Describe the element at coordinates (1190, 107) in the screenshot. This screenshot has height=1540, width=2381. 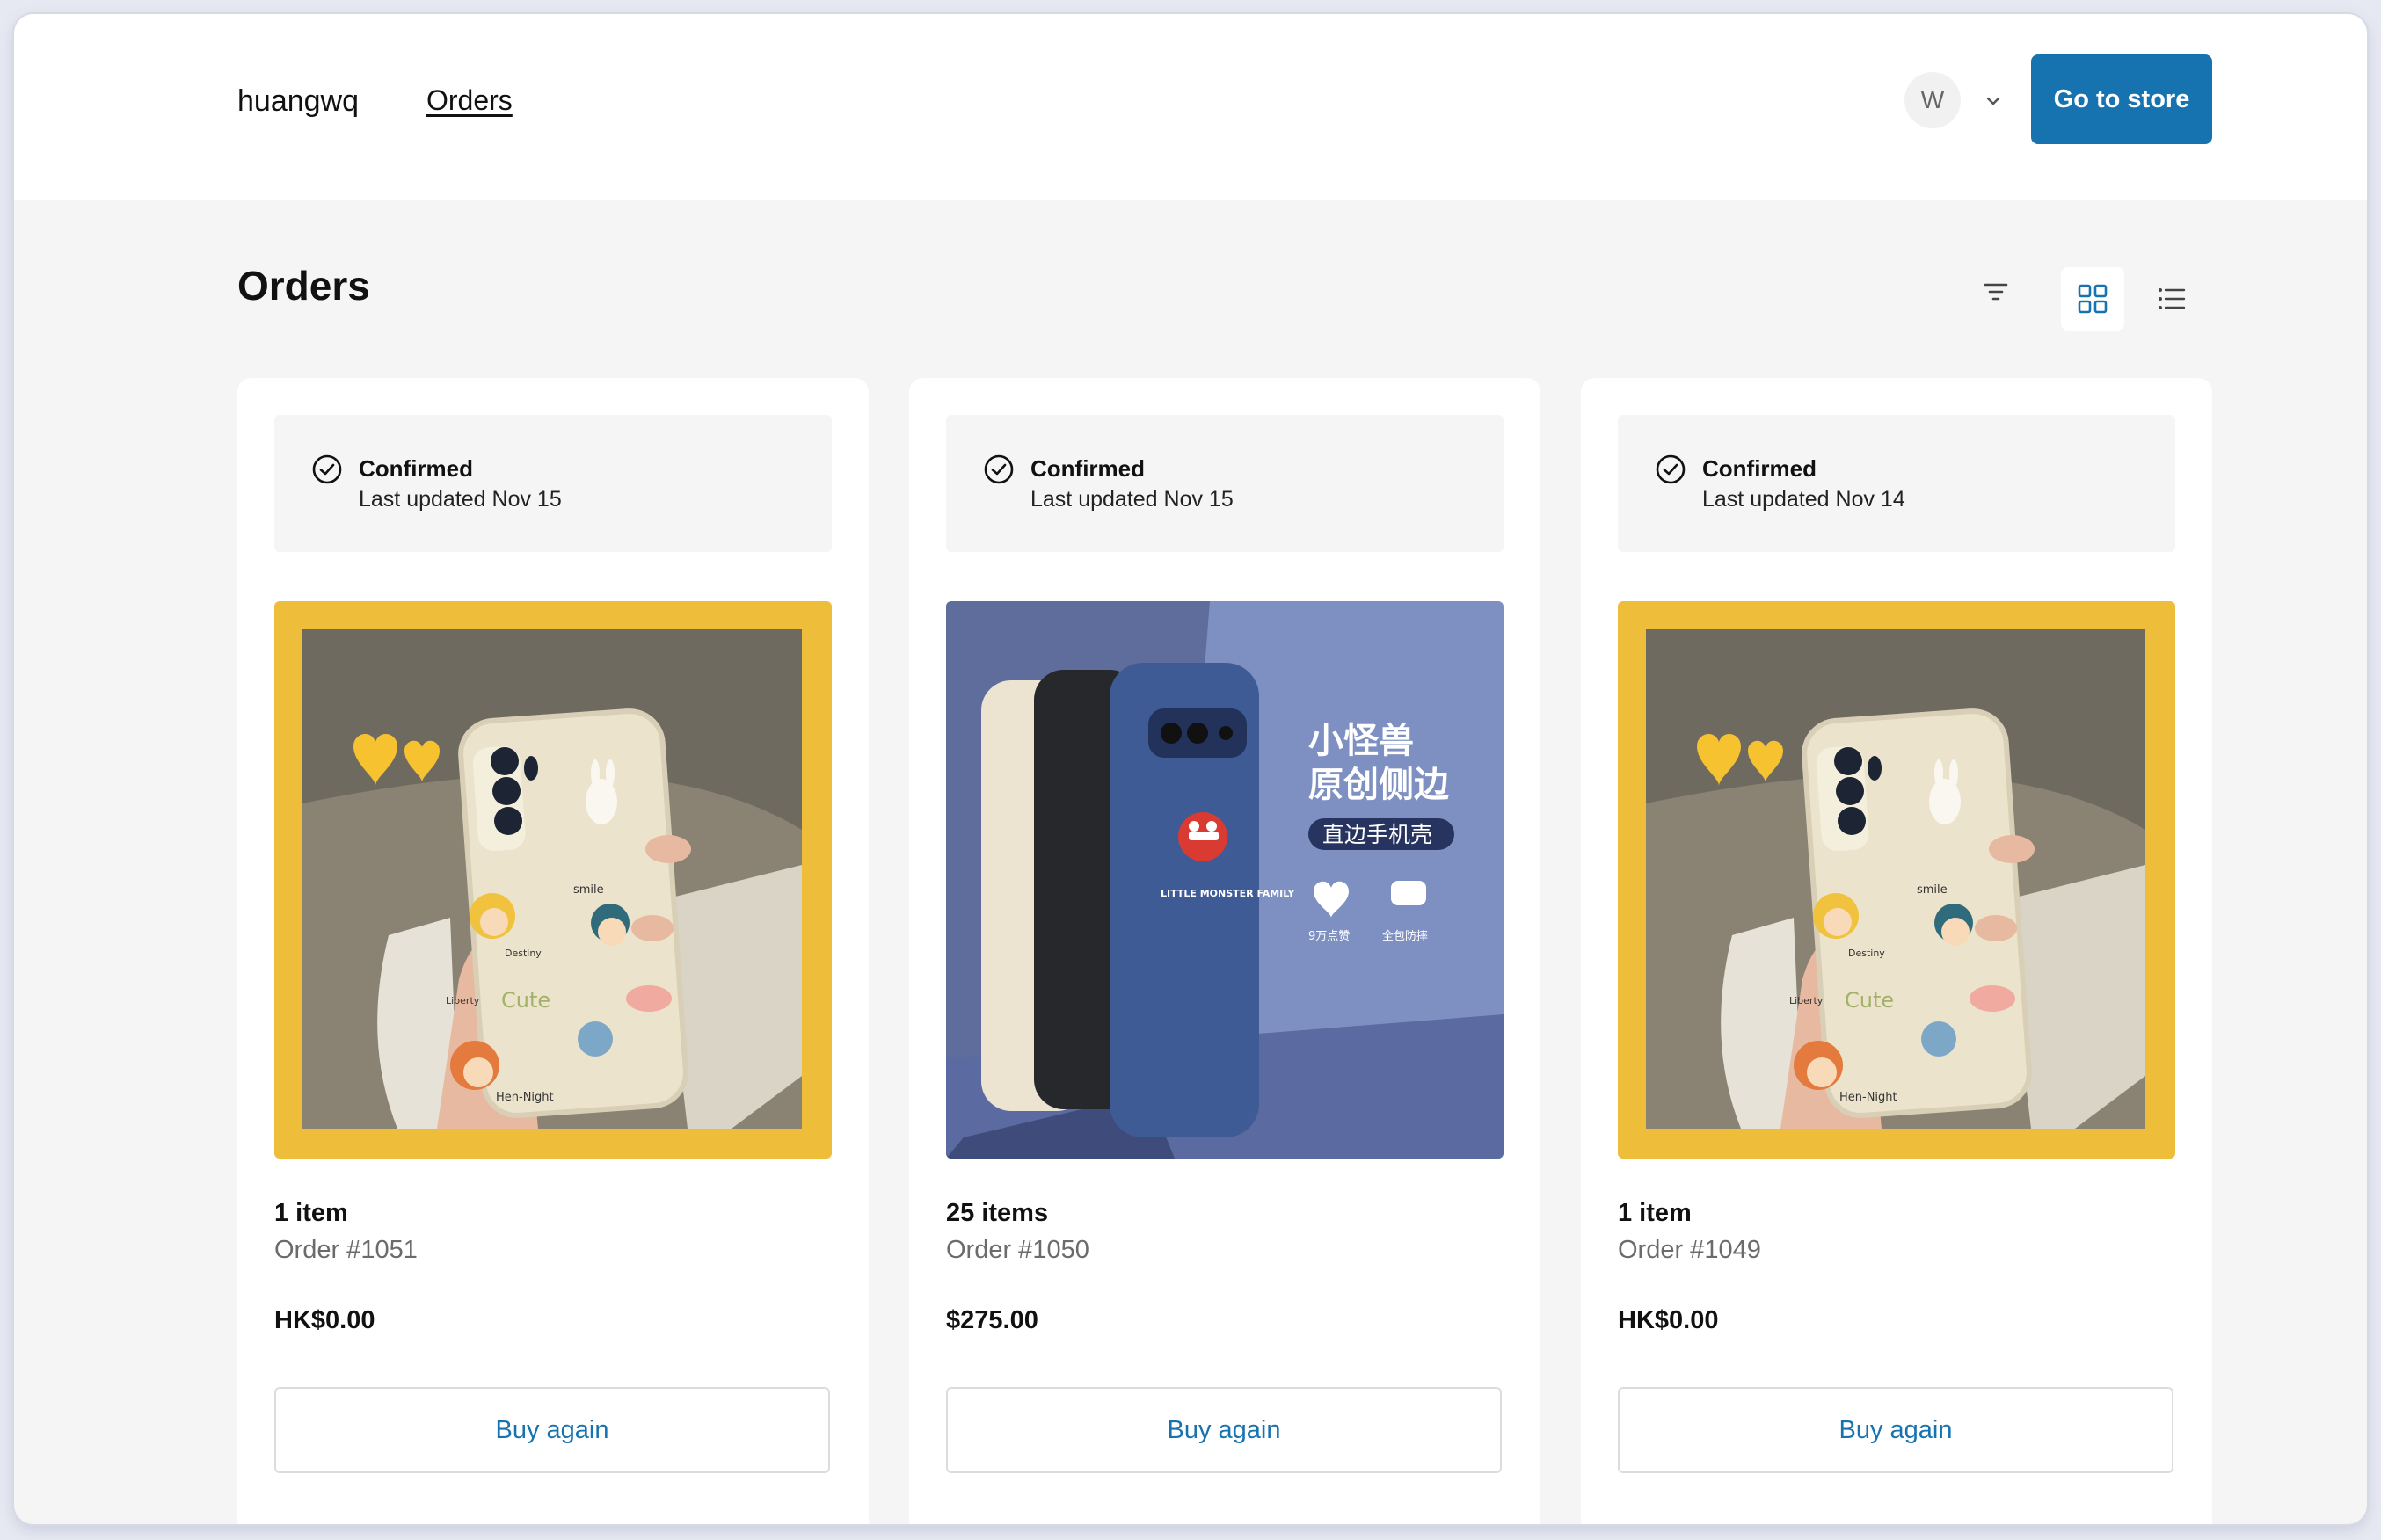
I see `site-header: huangwq Orders W Go to store` at that location.